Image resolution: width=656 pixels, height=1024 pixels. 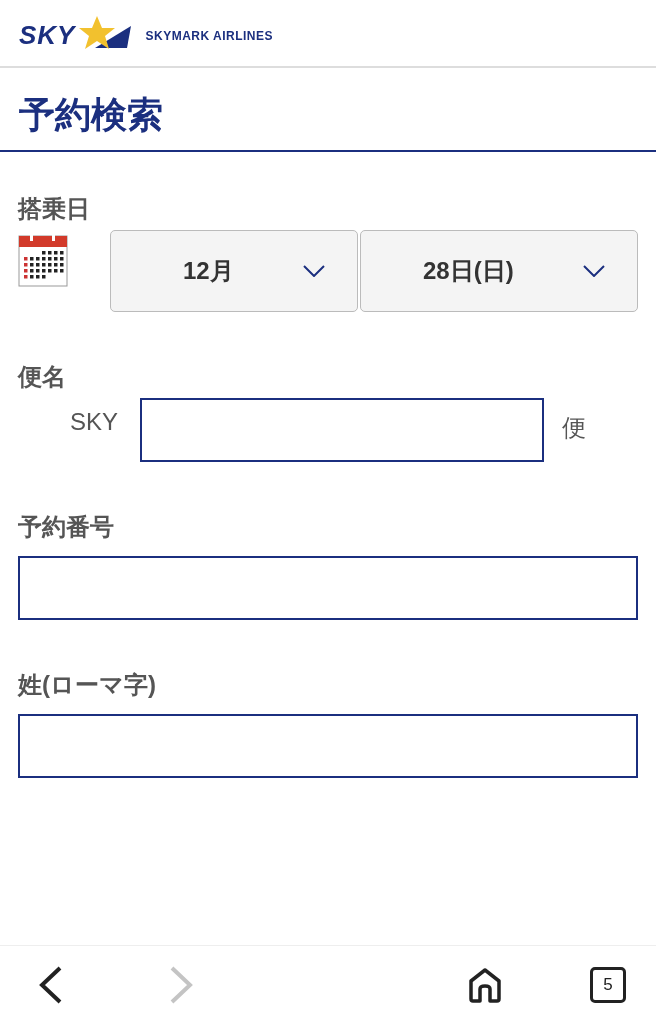 I want to click on tab-count: 5, so click(x=608, y=985).